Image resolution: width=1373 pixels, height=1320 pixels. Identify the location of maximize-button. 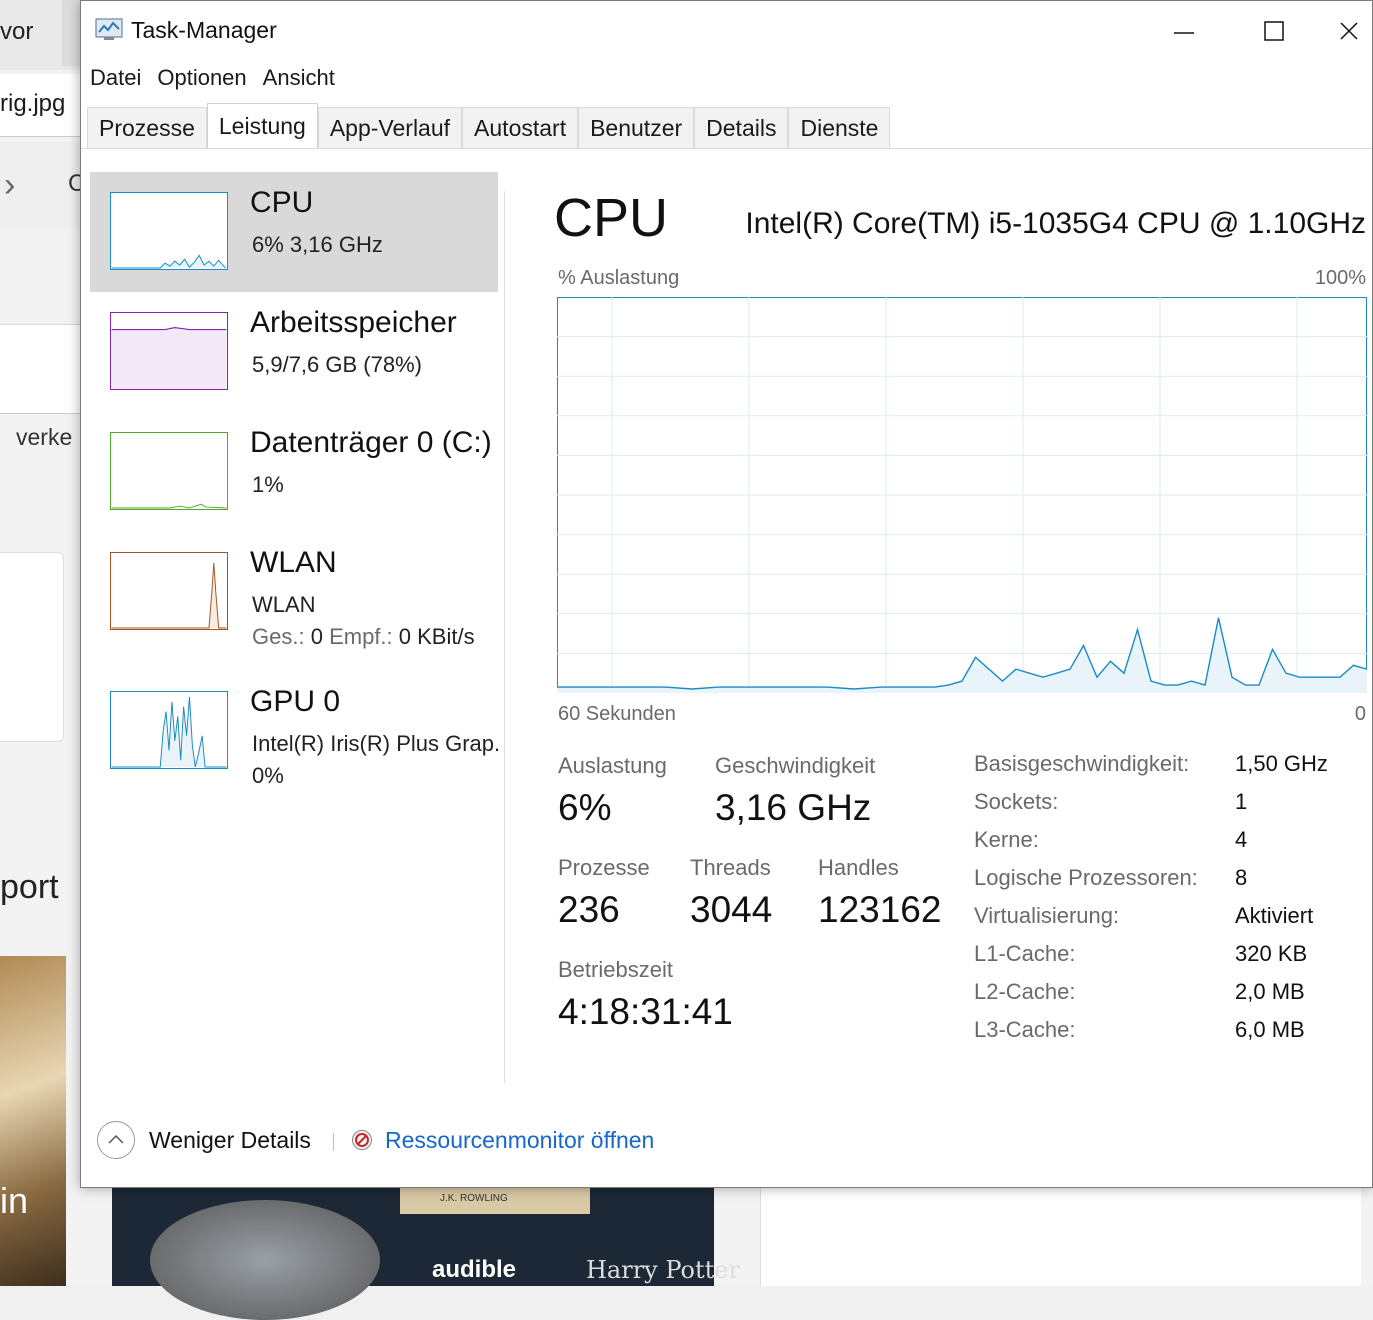
(1274, 31).